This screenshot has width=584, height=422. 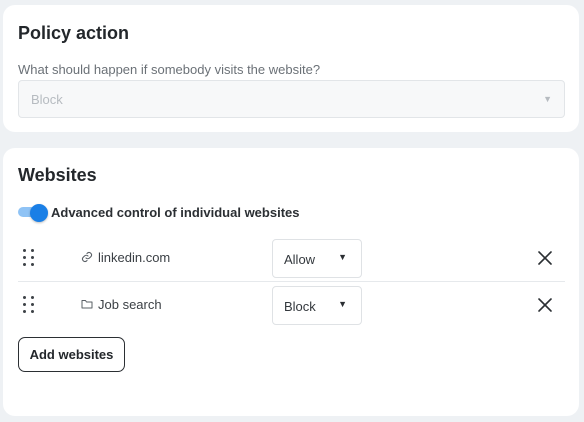 What do you see at coordinates (130, 304) in the screenshot?
I see `website-name: Job search` at bounding box center [130, 304].